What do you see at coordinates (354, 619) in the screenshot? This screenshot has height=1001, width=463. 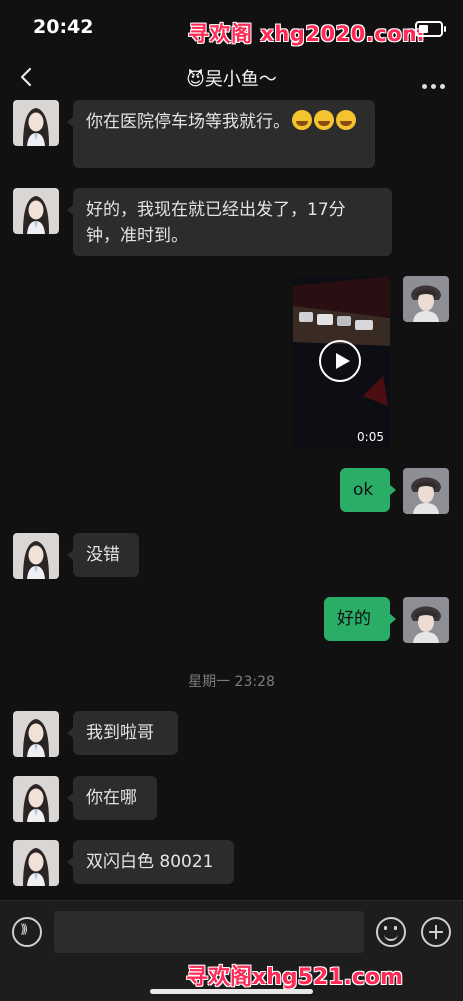 I see `message-text: 好的` at bounding box center [354, 619].